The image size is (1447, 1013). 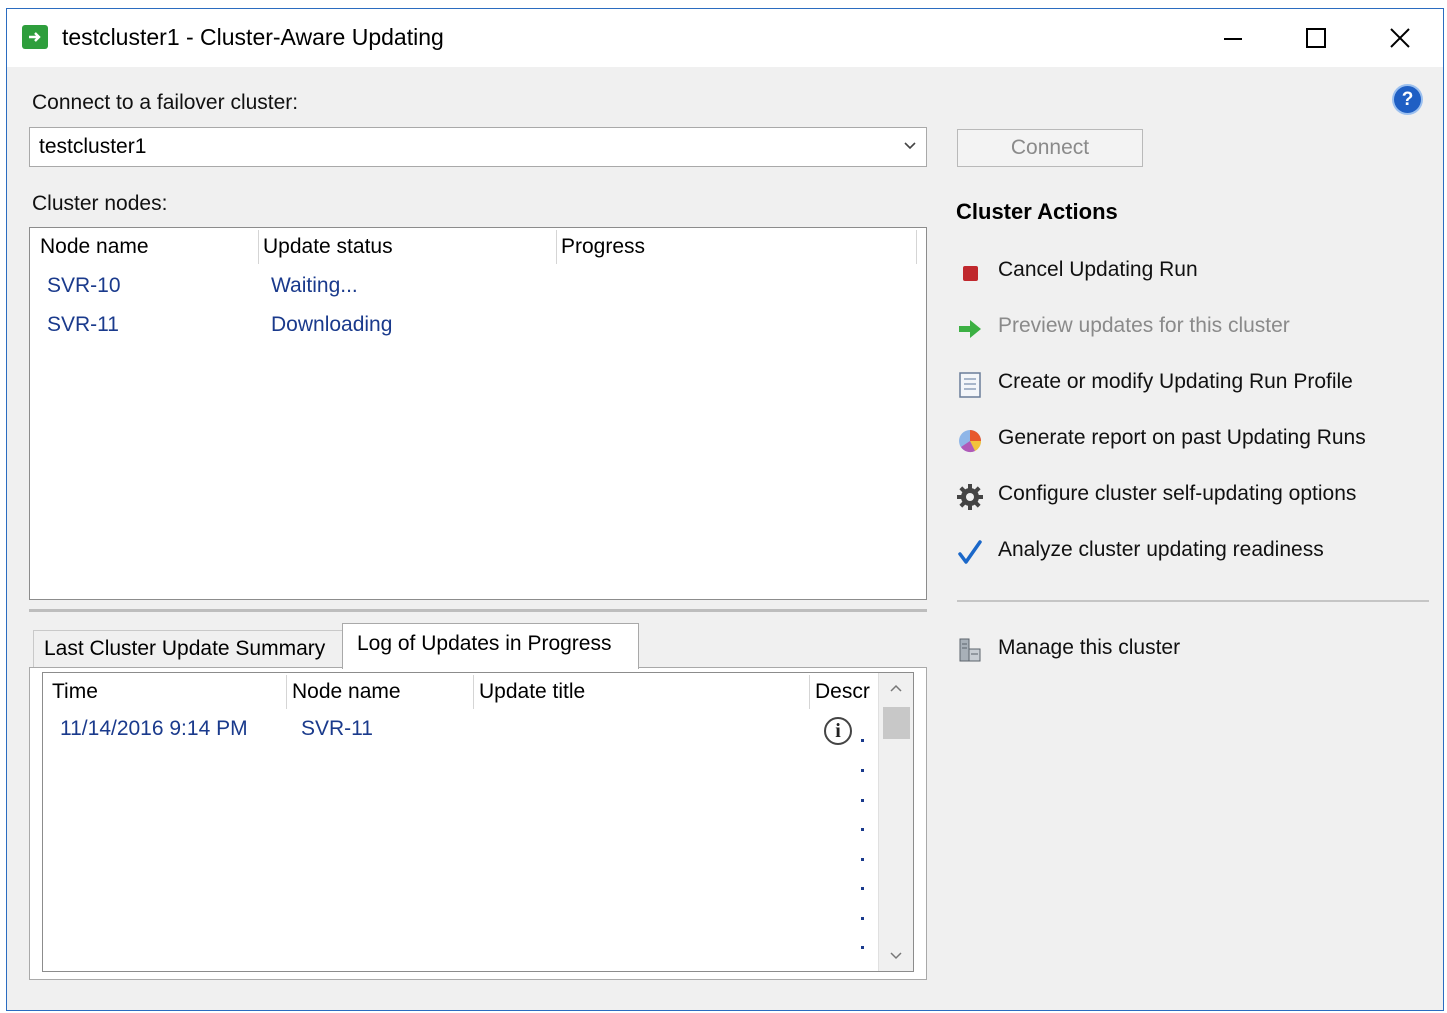 What do you see at coordinates (970, 497) in the screenshot?
I see `gear-icon` at bounding box center [970, 497].